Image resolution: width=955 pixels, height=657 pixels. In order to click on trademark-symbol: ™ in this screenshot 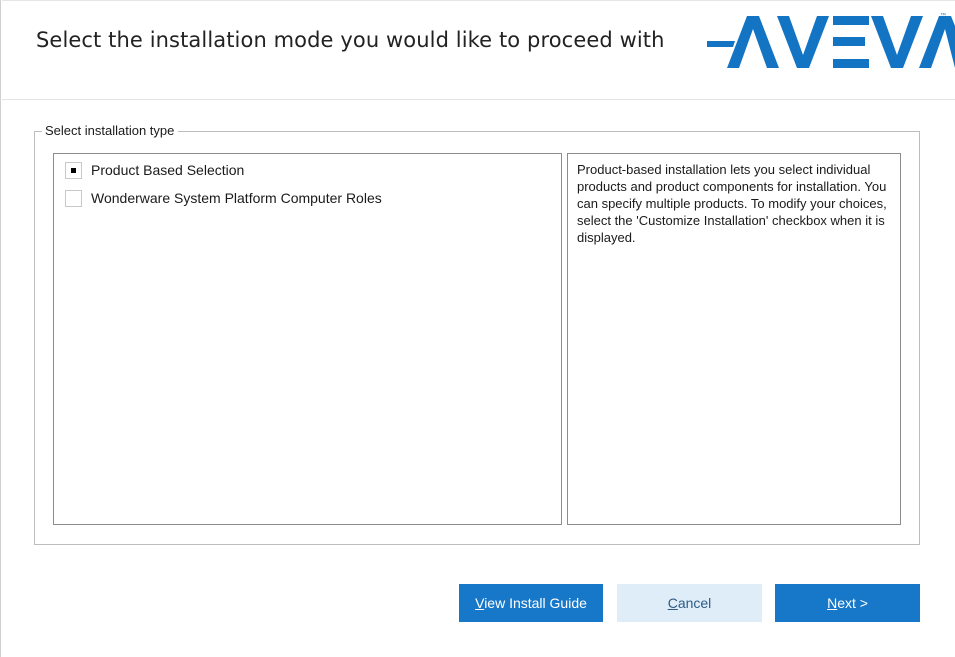, I will do `click(943, 16)`.